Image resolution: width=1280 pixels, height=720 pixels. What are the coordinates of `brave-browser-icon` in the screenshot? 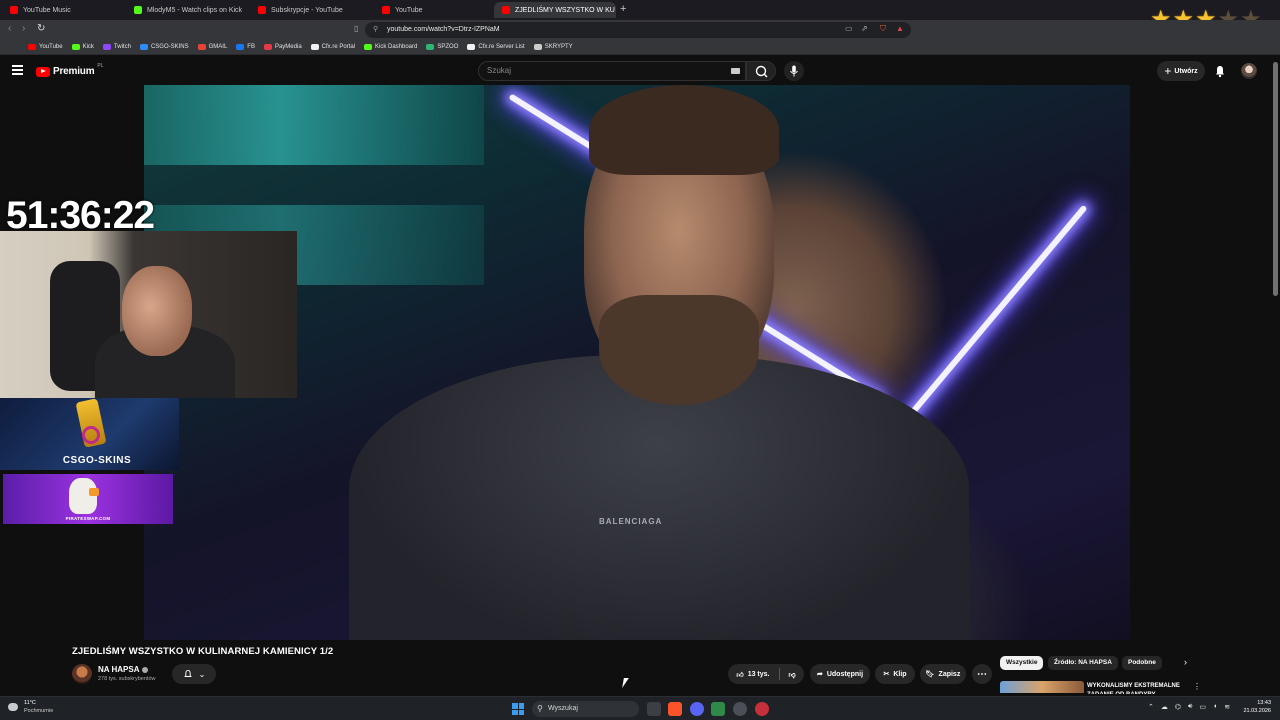 It's located at (675, 709).